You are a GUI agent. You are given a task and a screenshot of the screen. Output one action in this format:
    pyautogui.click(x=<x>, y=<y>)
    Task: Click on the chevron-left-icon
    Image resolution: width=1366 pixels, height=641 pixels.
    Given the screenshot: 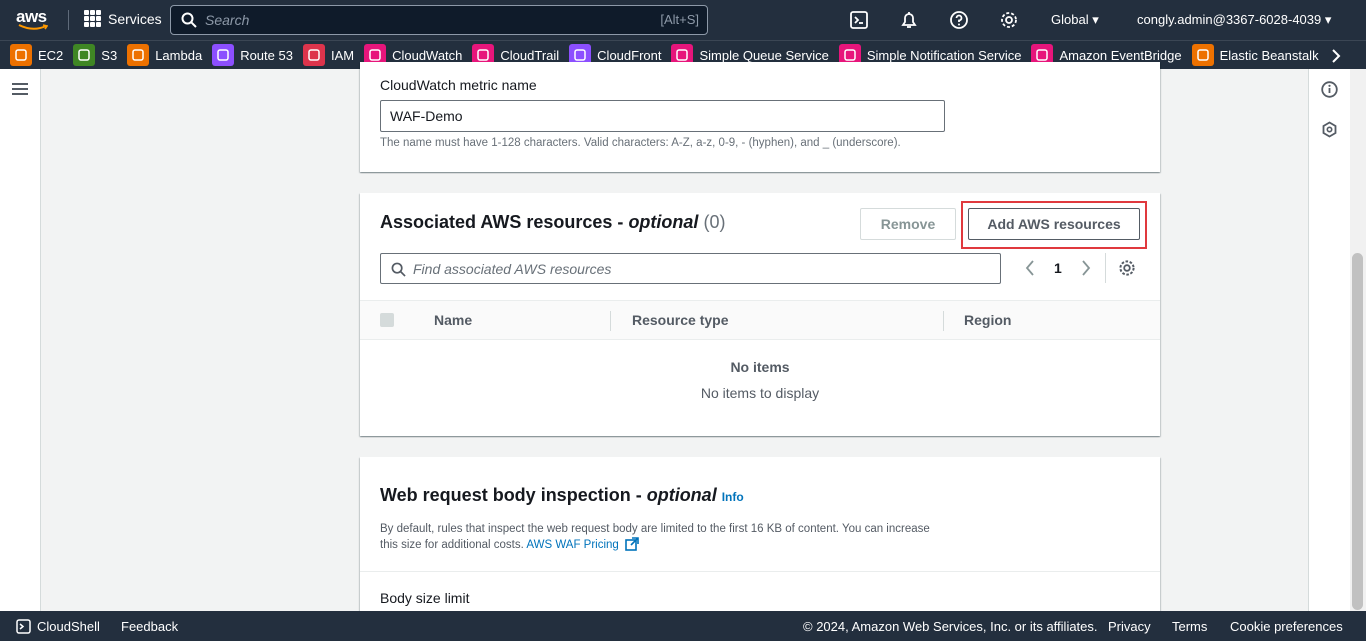 What is the action you would take?
    pyautogui.click(x=1030, y=268)
    